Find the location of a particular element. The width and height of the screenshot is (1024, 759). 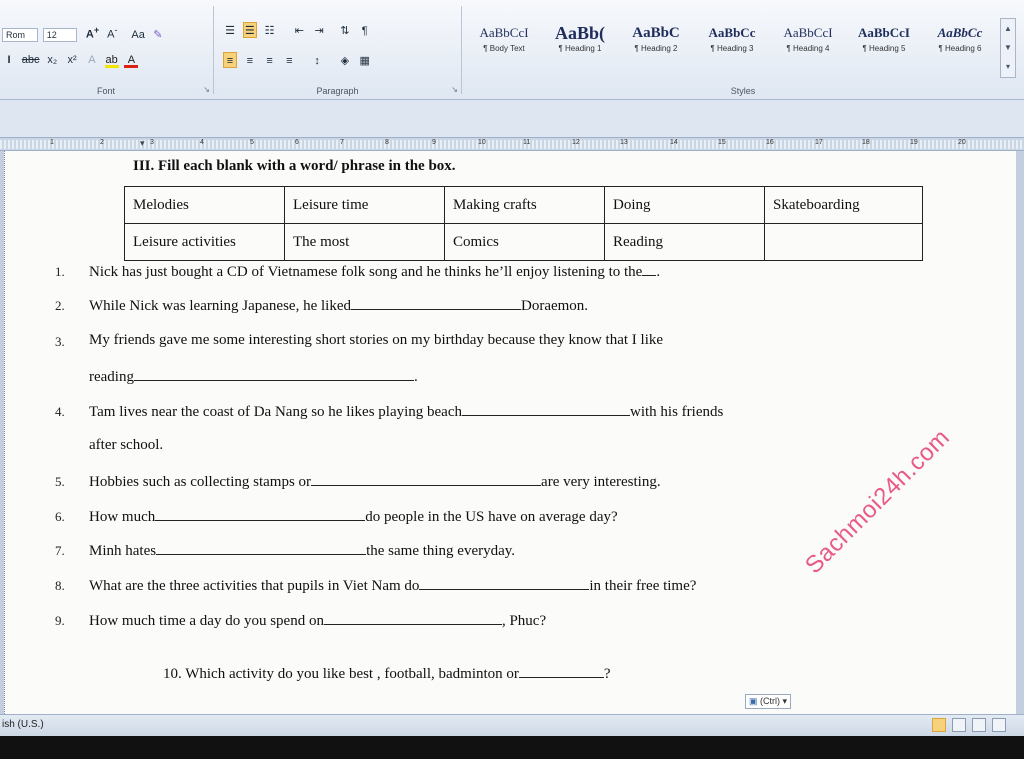

style-name: ¶ Heading 6 is located at coordinates (960, 48).